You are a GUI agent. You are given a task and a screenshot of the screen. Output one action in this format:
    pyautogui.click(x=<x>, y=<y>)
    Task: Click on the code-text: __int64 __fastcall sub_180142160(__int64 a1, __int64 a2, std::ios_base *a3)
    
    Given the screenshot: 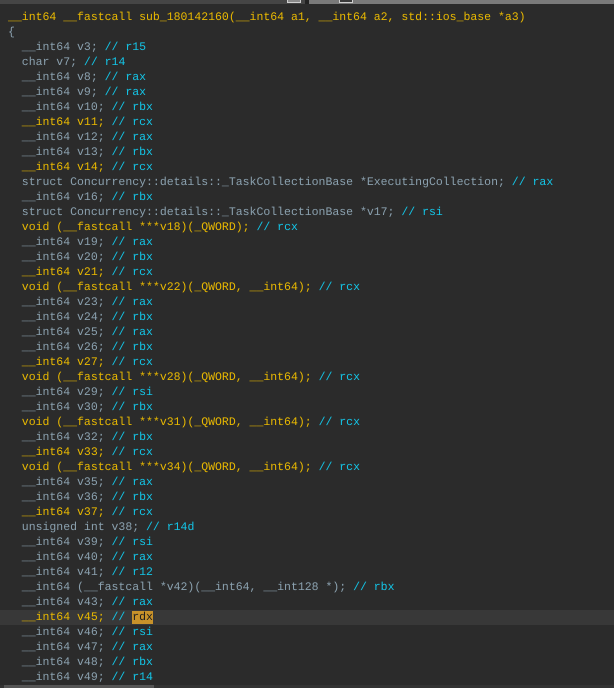 What is the action you would take?
    pyautogui.click(x=267, y=17)
    